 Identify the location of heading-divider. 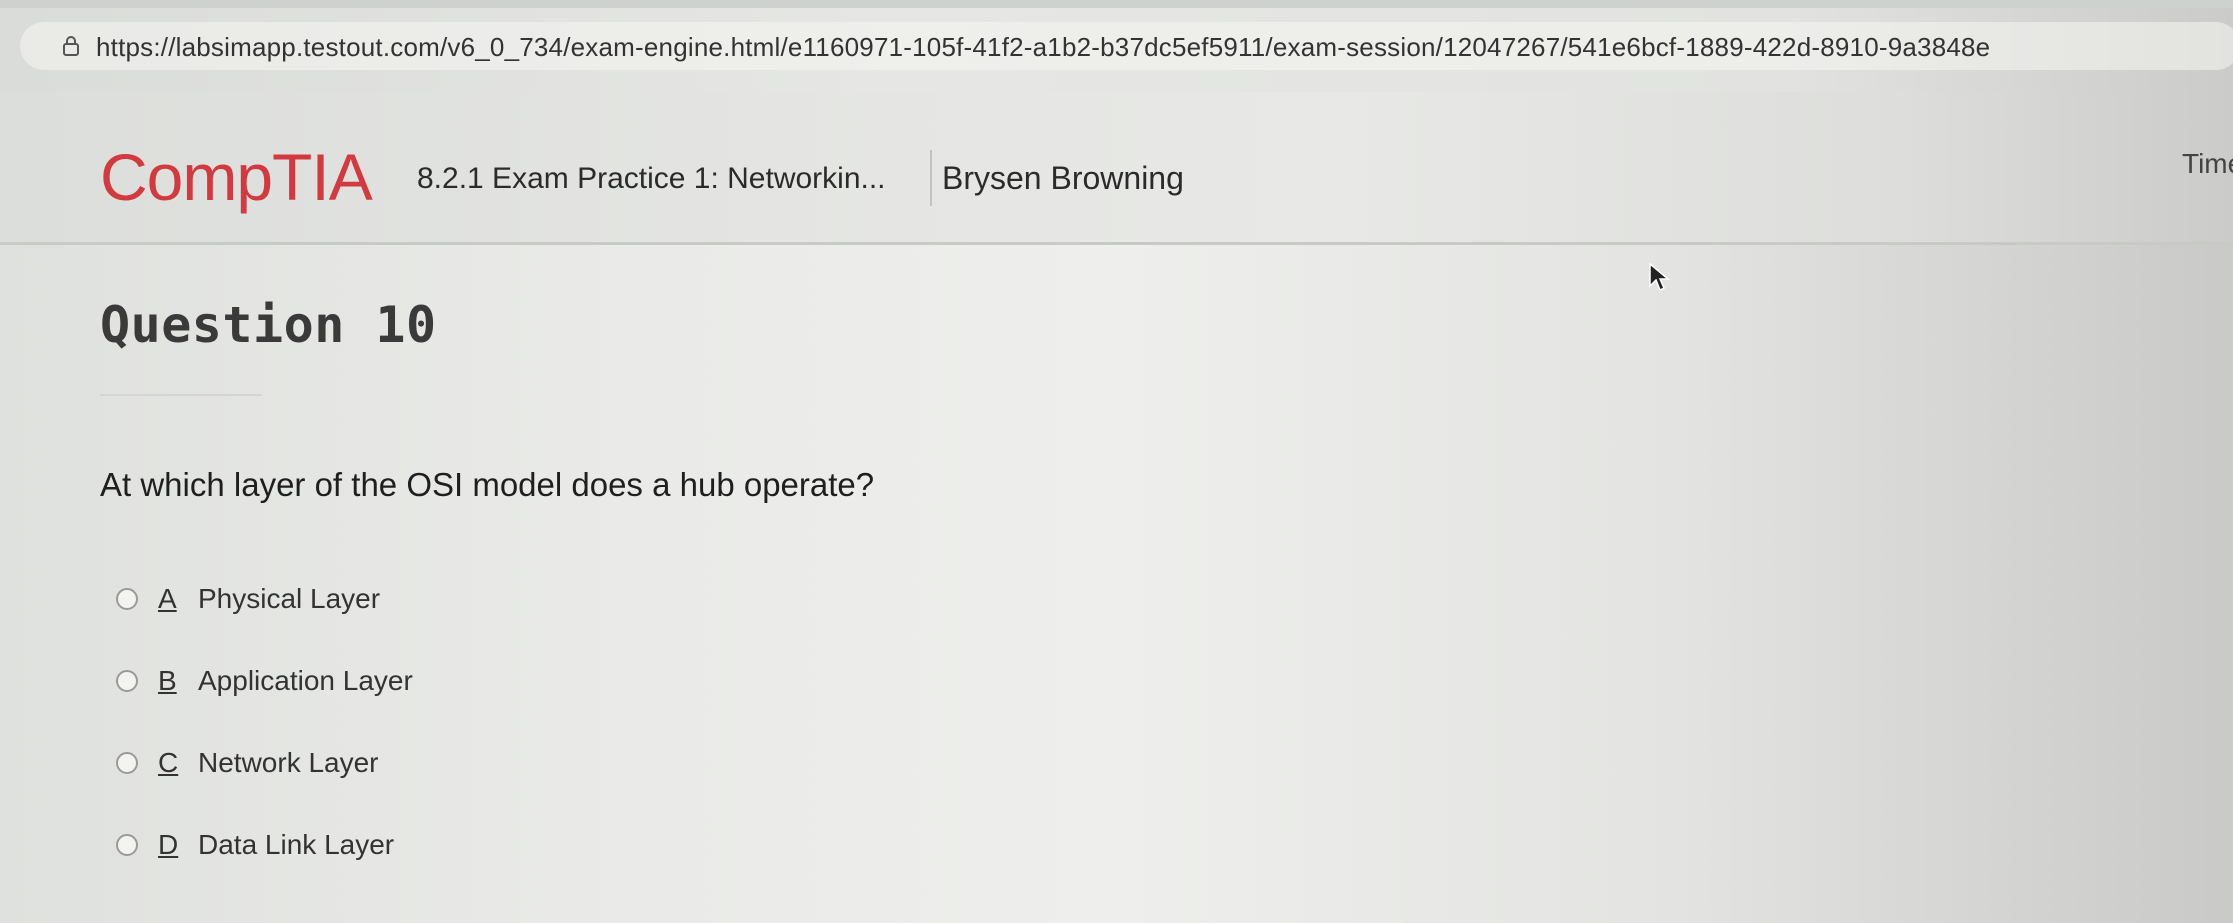
(181, 395).